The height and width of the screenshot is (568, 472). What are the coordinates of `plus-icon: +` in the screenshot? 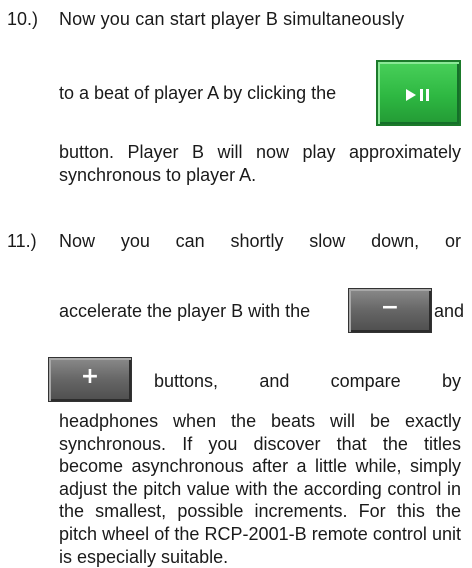 It's located at (90, 376).